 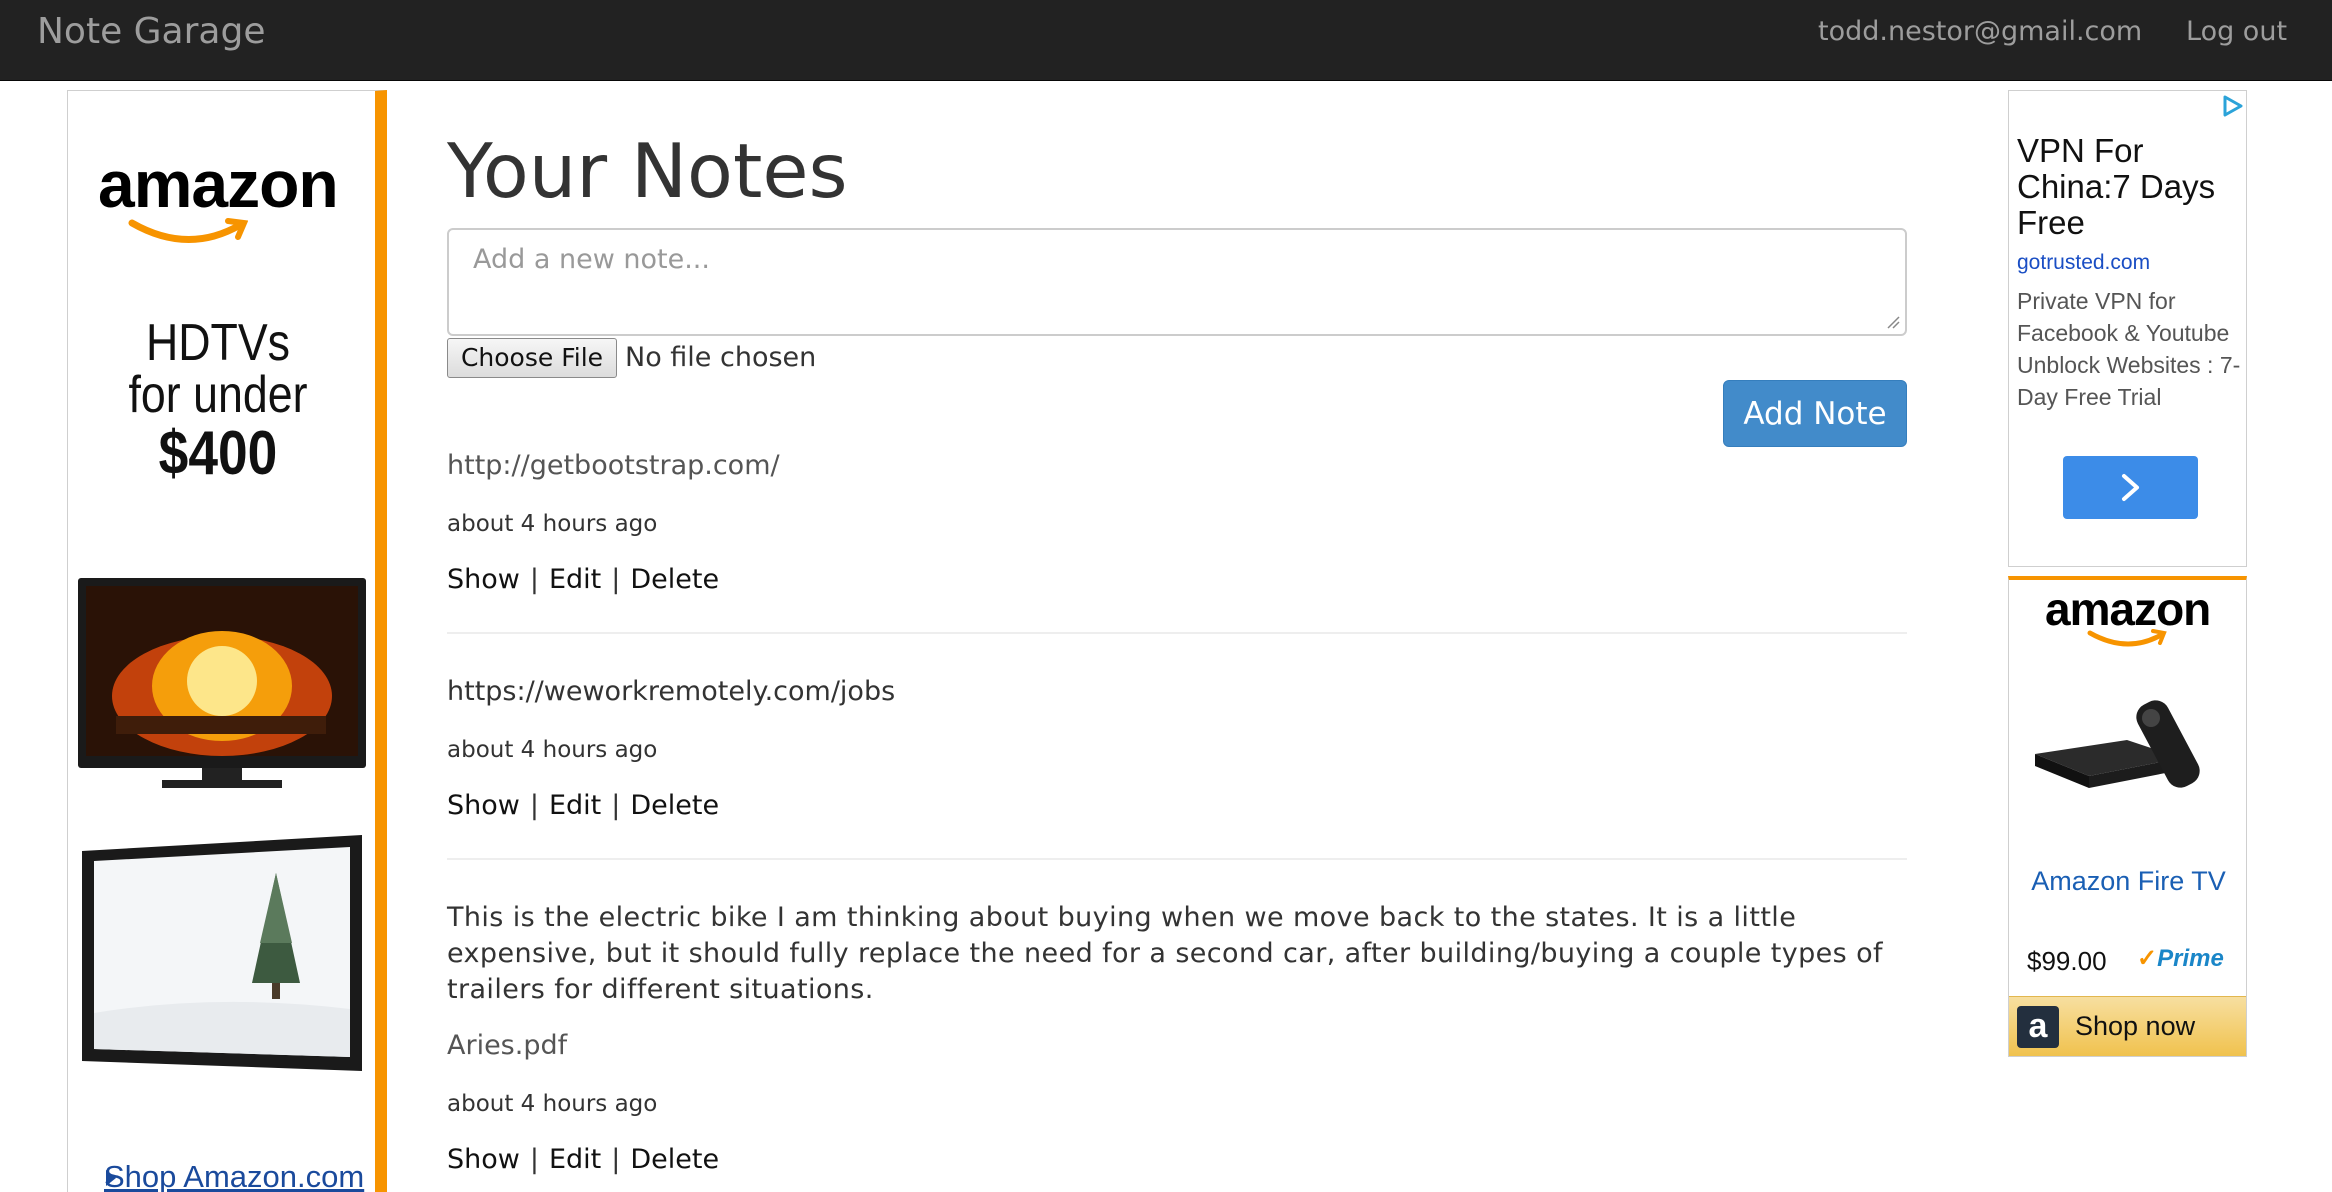 What do you see at coordinates (2117, 744) in the screenshot?
I see `fire-tv-product-image` at bounding box center [2117, 744].